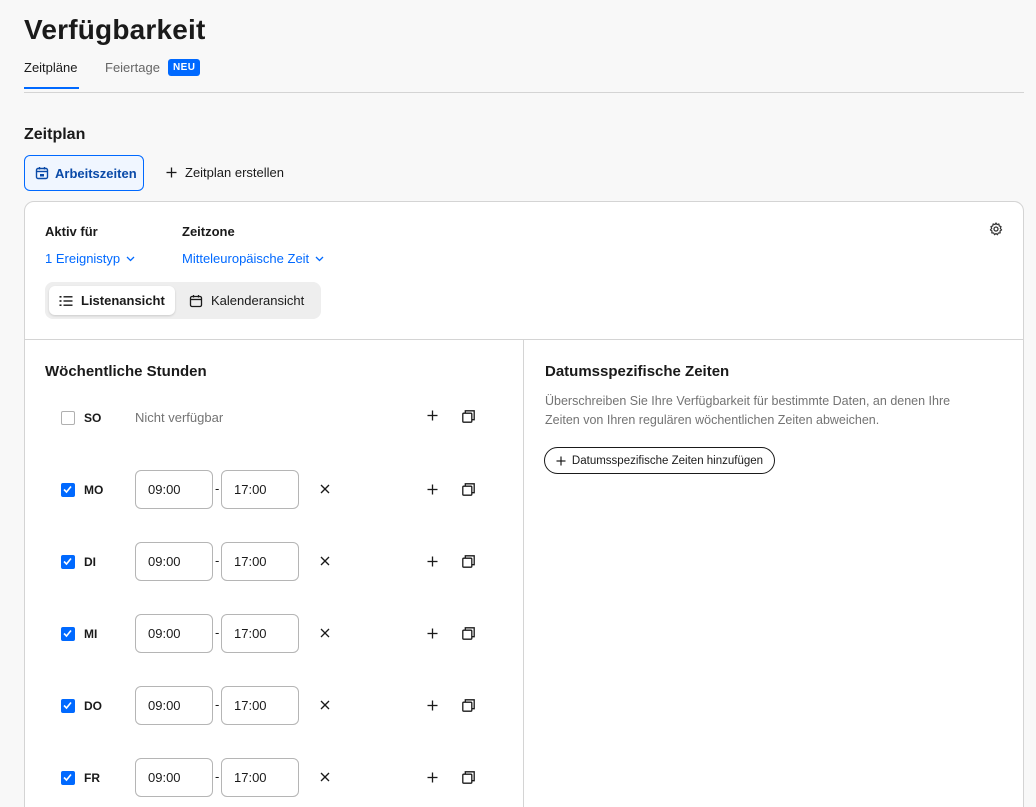  What do you see at coordinates (179, 417) in the screenshot?
I see `unavailable-label: Nicht verfügbar` at bounding box center [179, 417].